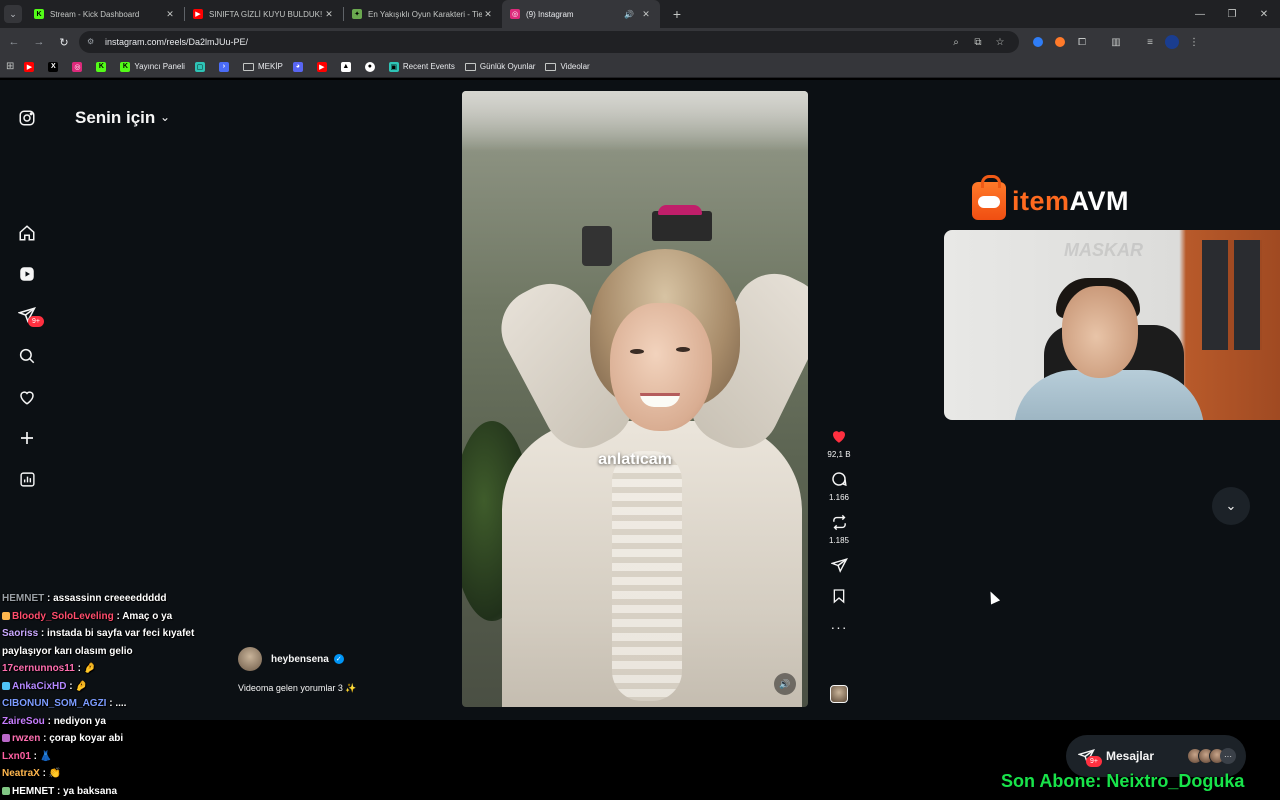 This screenshot has height=800, width=1280. I want to click on share-send-icon, so click(839, 565).